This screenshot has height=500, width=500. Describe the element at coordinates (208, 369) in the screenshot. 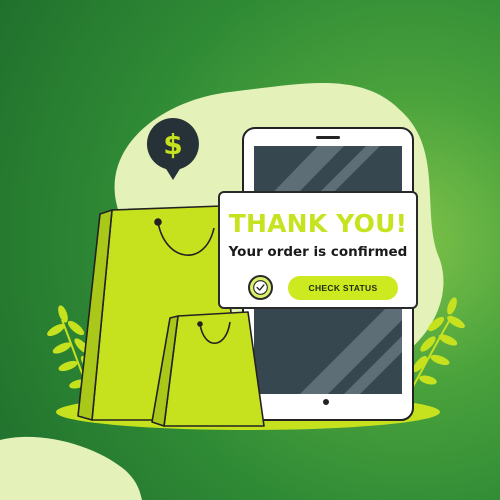

I see `small-shopping-bag` at that location.